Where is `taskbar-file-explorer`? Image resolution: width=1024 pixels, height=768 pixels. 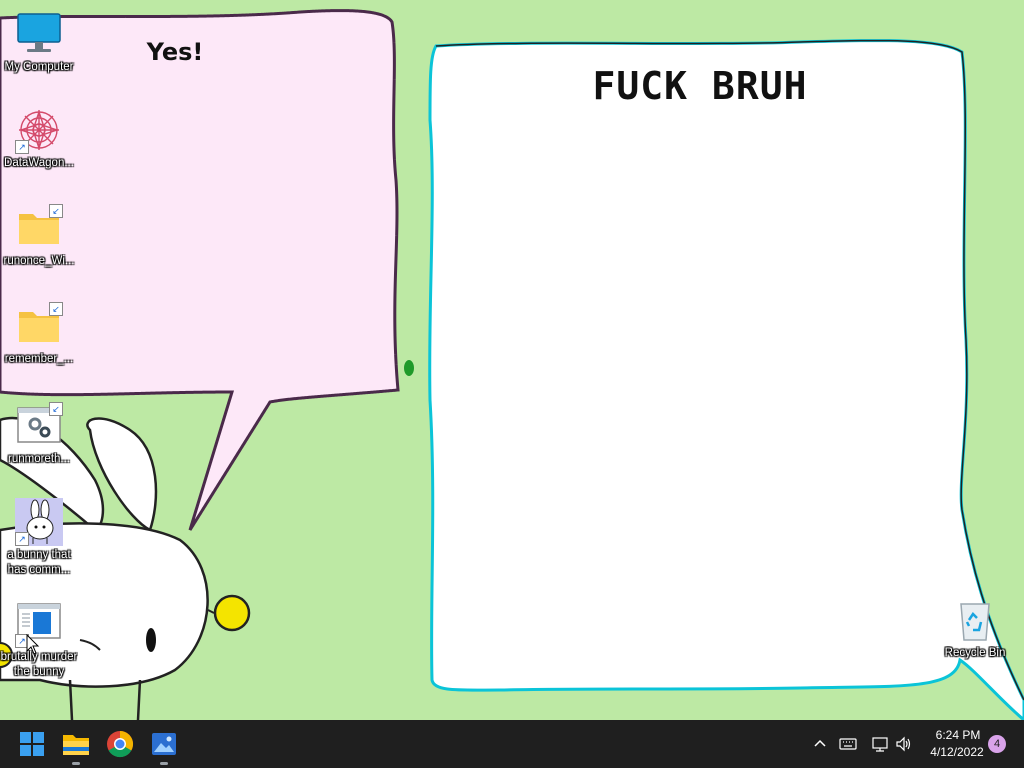
taskbar-file-explorer is located at coordinates (76, 746).